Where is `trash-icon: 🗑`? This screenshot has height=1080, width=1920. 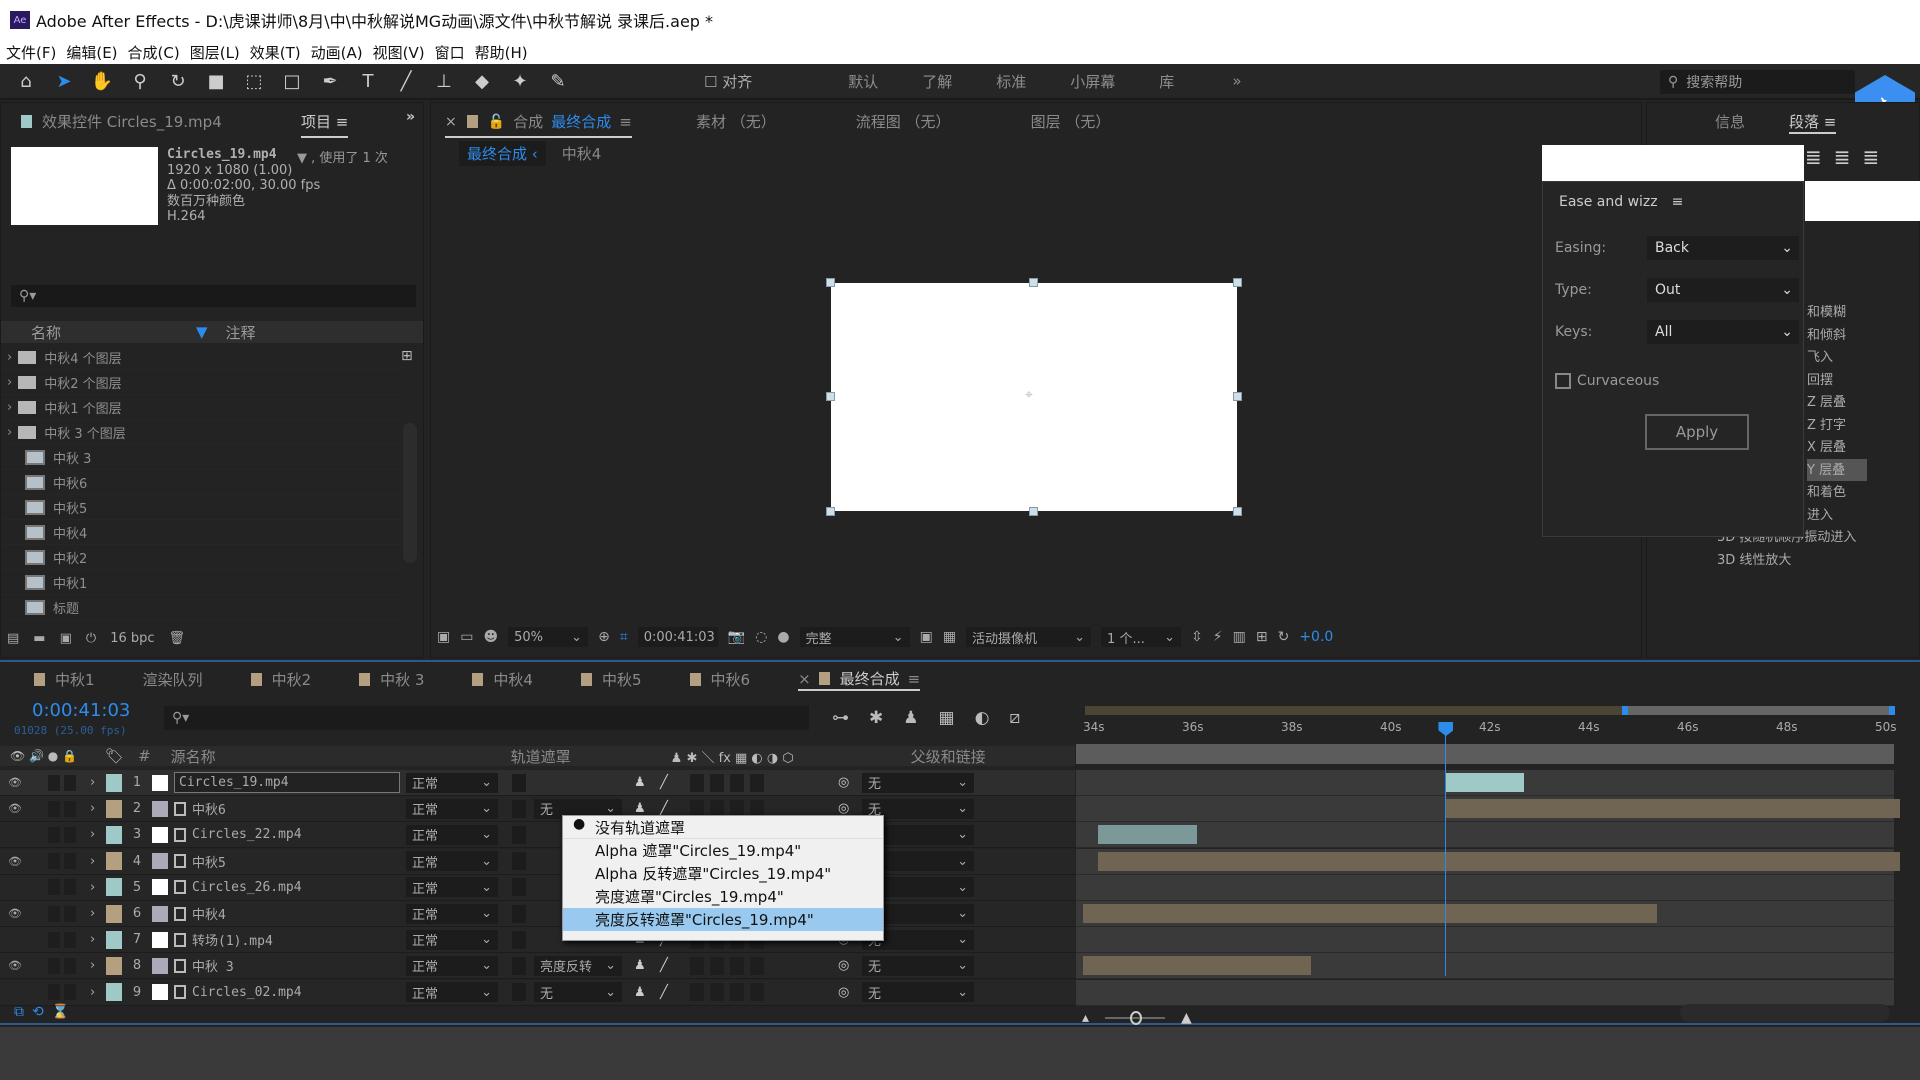 trash-icon: 🗑 is located at coordinates (177, 638).